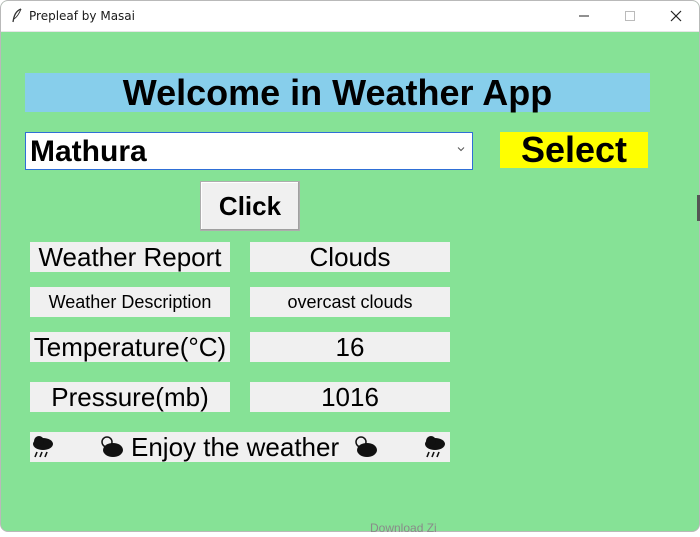  I want to click on enjoy-weather-text: Enjoy the weather, so click(235, 447).